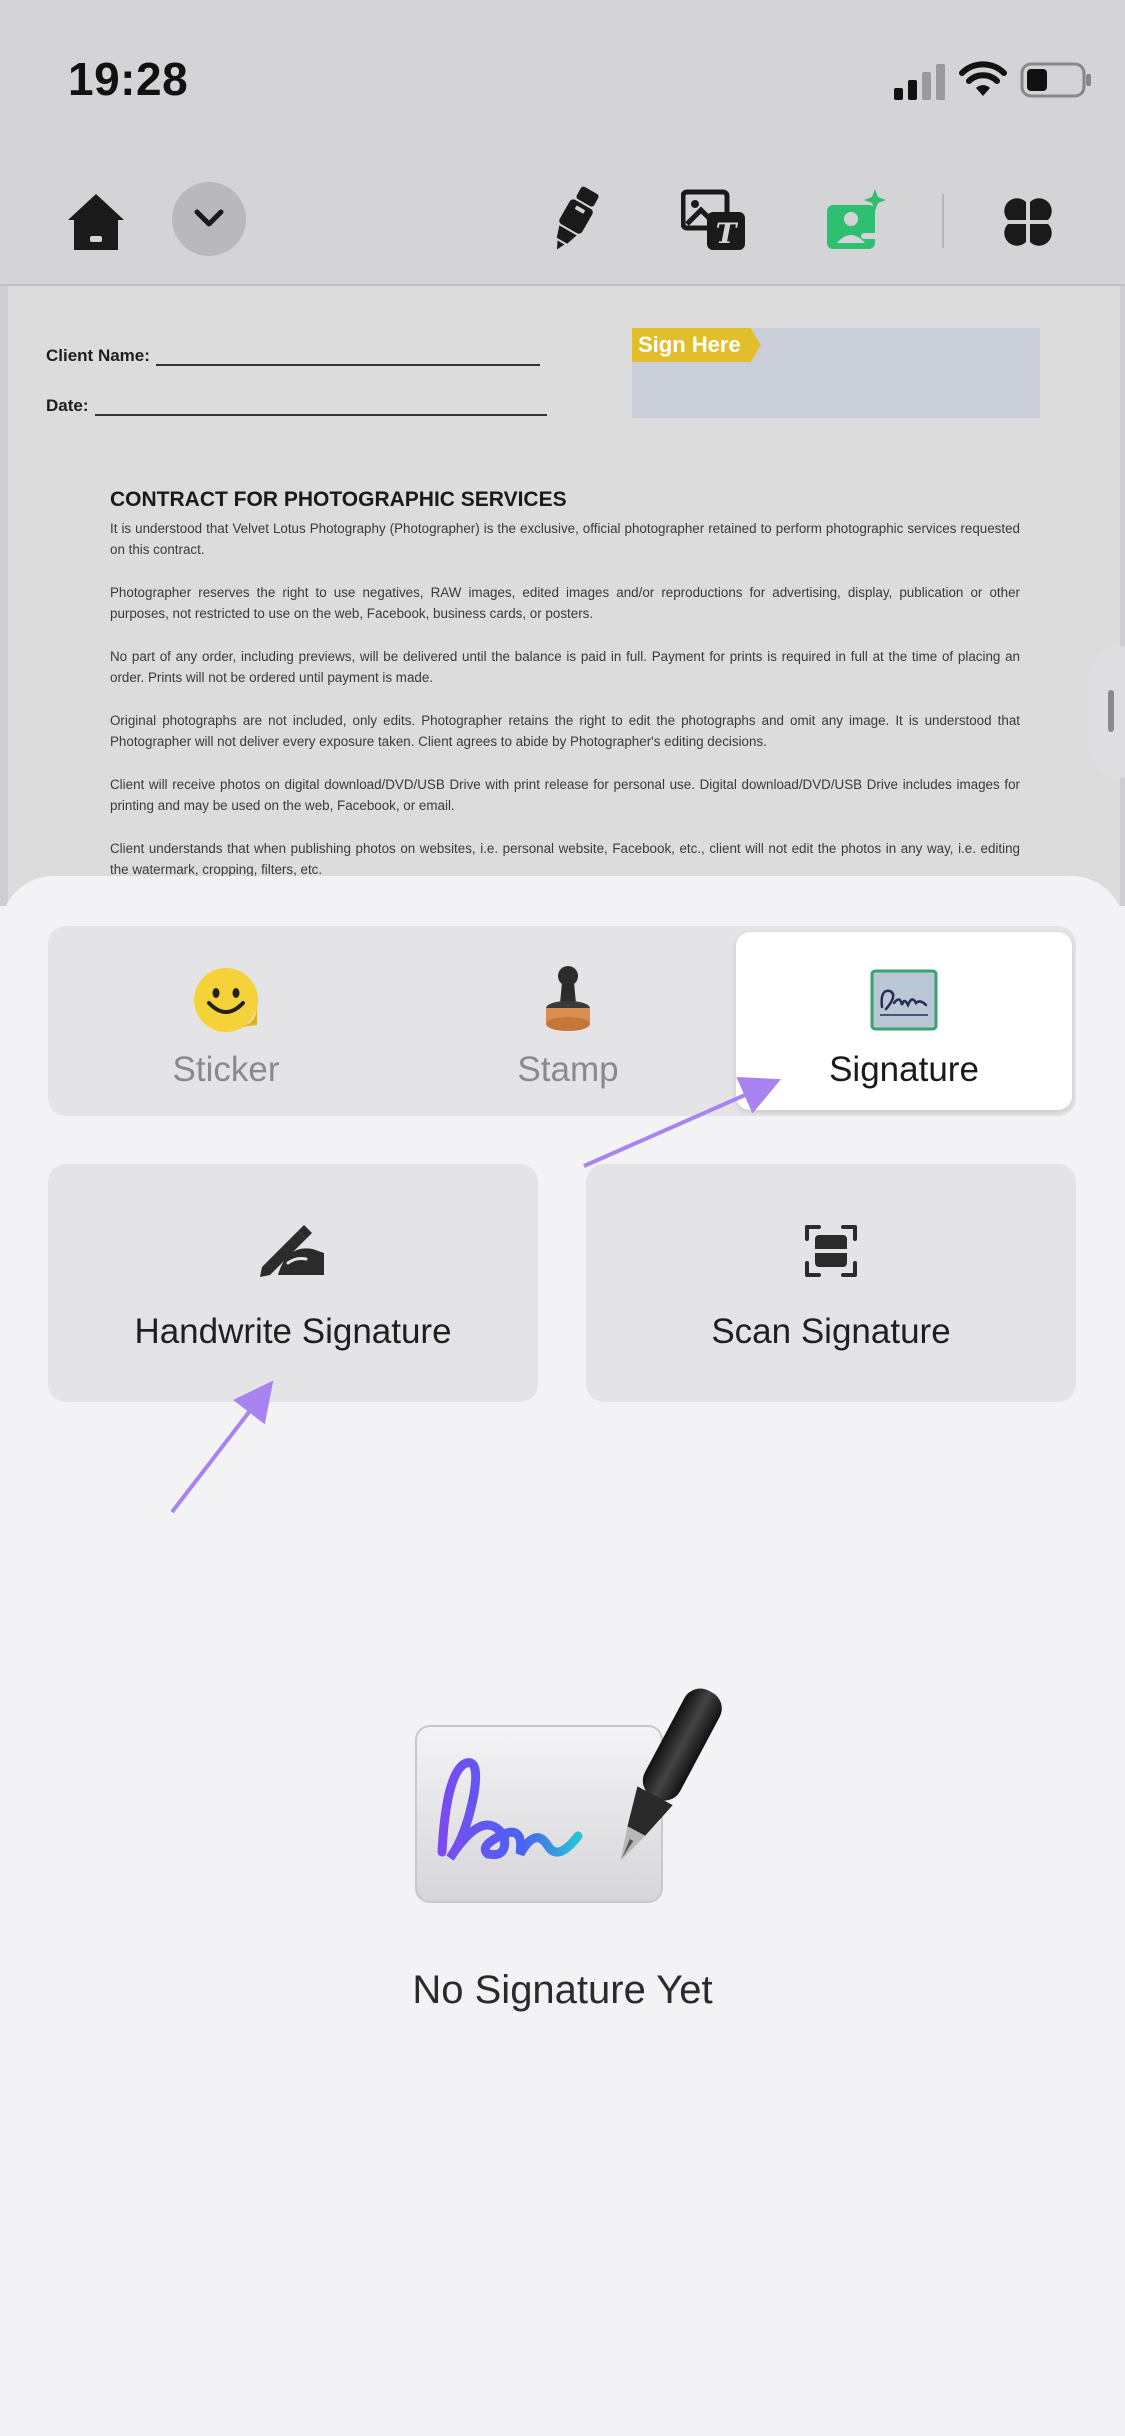 This screenshot has height=2436, width=1125. Describe the element at coordinates (67, 405) in the screenshot. I see `date-label: Date:` at that location.